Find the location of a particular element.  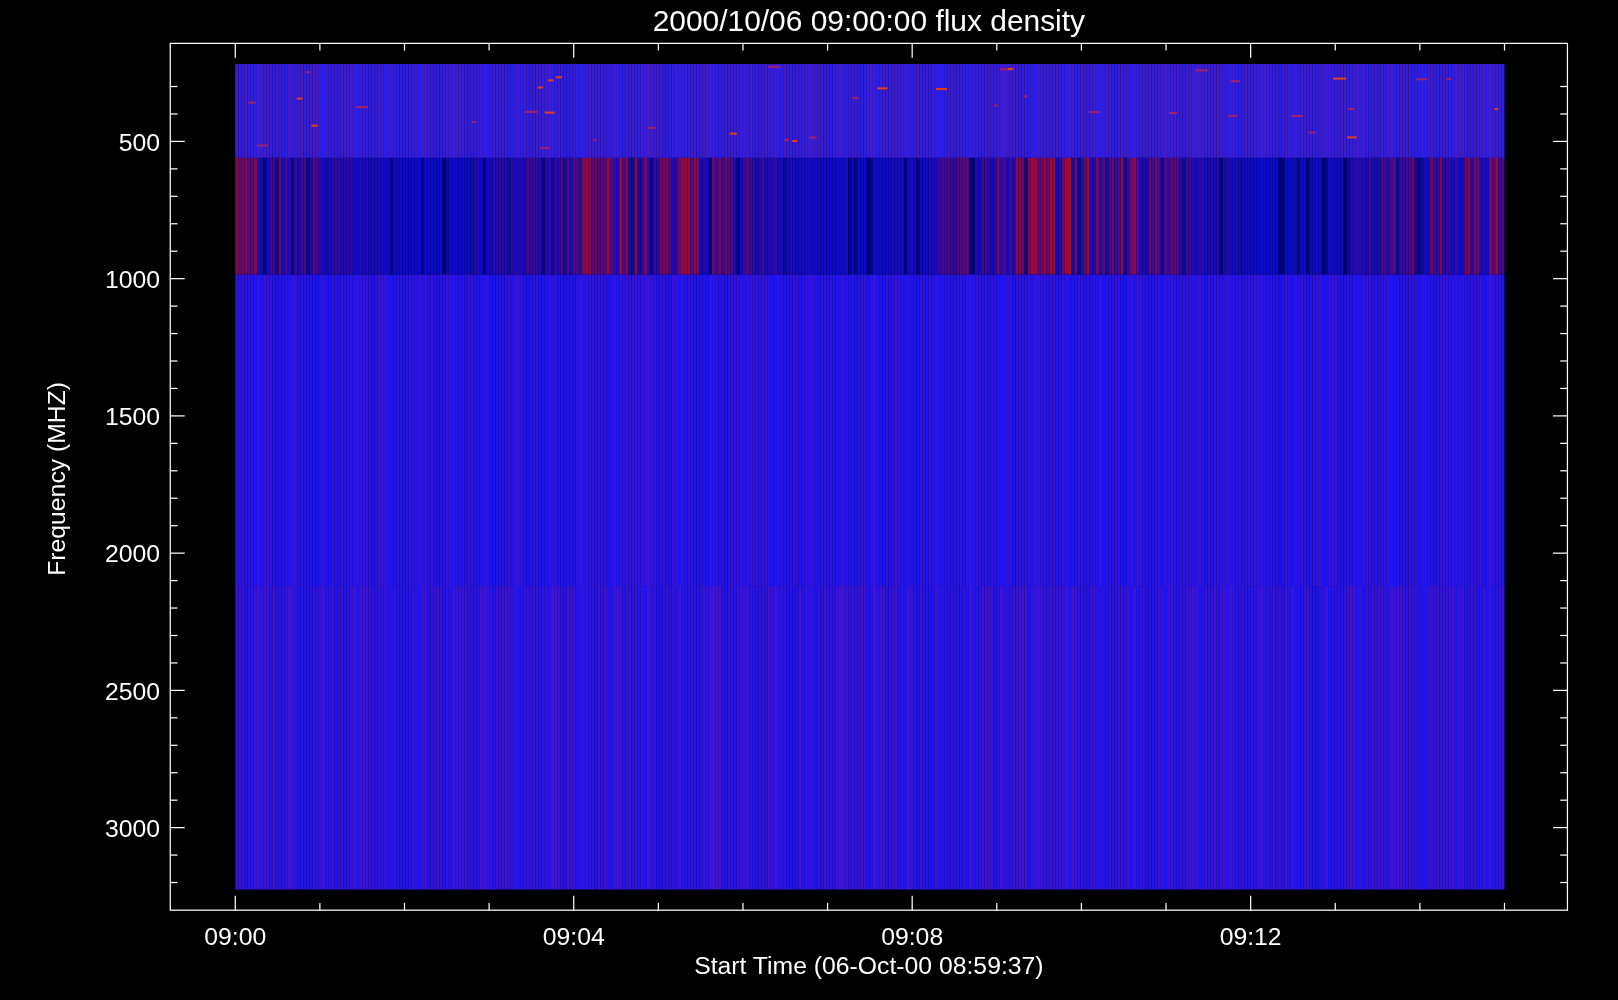

y-tick-label: 2500 is located at coordinates (132, 691).